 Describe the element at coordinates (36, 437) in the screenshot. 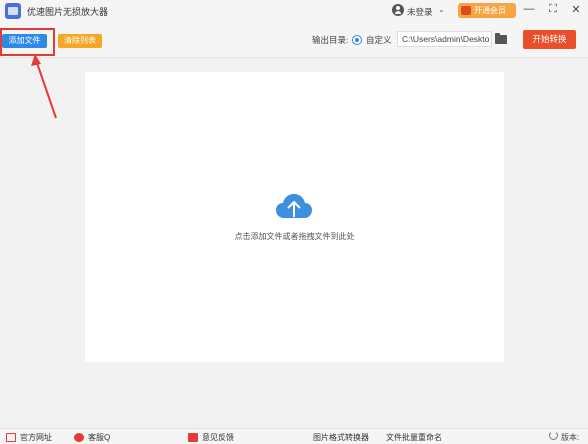

I see `website-label: 官方网址` at that location.